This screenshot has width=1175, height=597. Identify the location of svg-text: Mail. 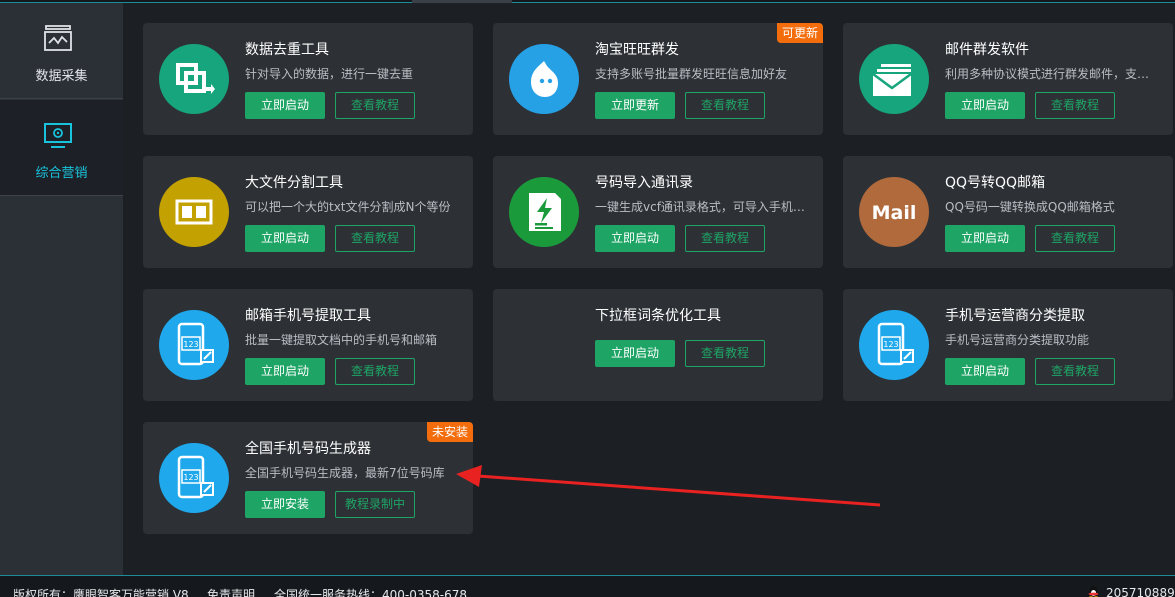
(894, 213).